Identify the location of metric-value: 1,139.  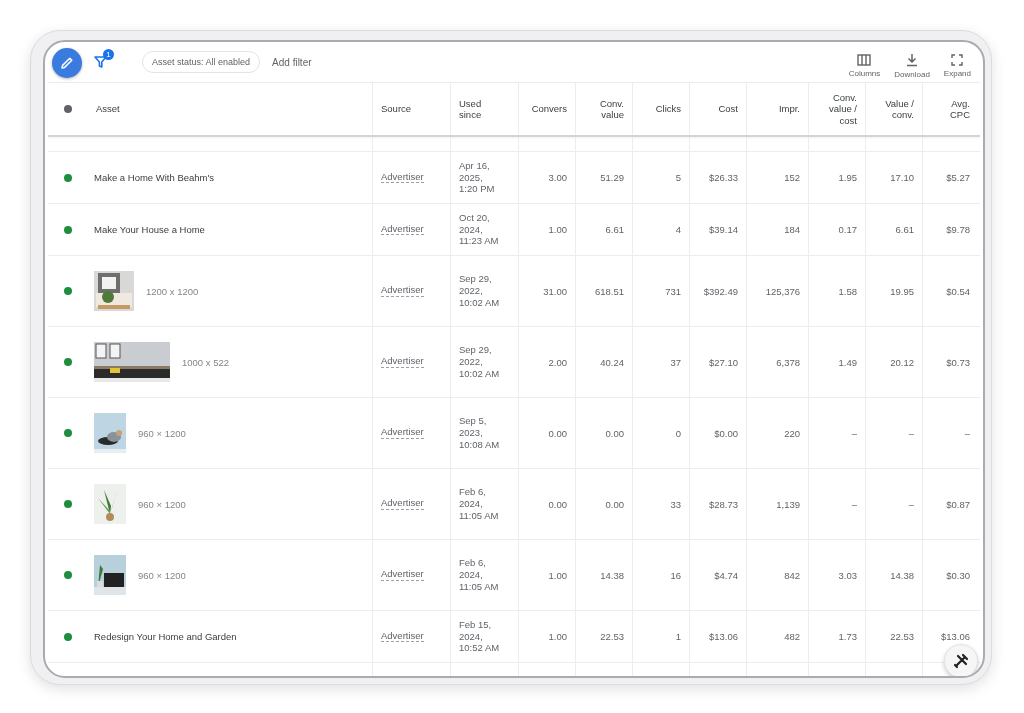
(788, 504).